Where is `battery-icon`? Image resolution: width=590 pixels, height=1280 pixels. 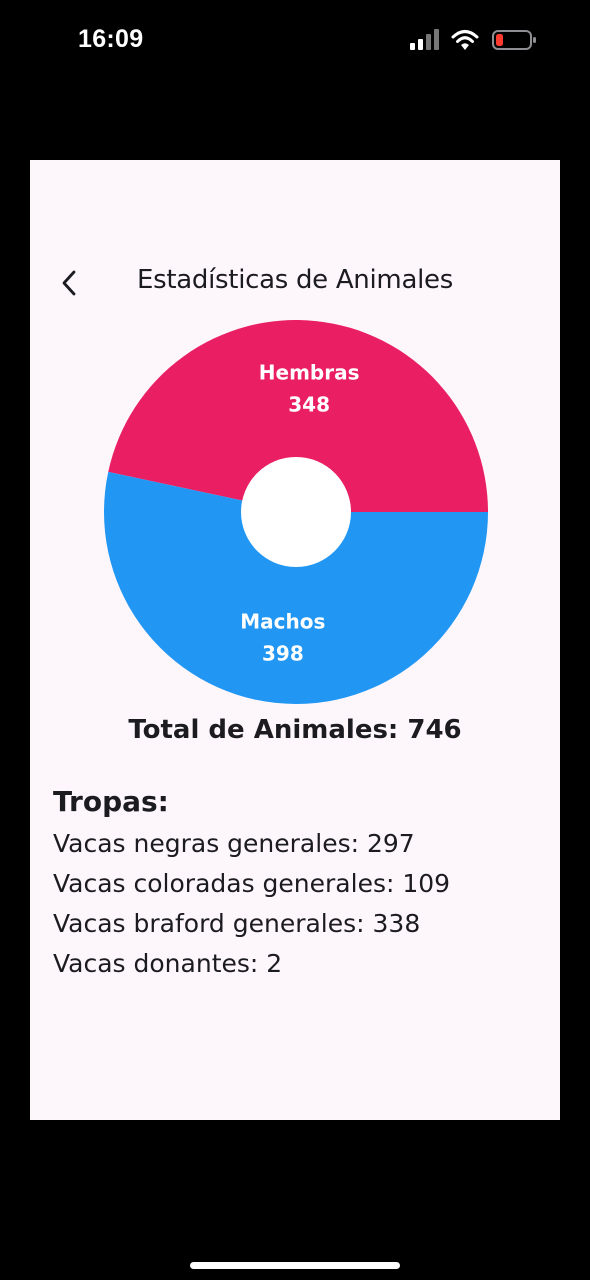 battery-icon is located at coordinates (514, 40).